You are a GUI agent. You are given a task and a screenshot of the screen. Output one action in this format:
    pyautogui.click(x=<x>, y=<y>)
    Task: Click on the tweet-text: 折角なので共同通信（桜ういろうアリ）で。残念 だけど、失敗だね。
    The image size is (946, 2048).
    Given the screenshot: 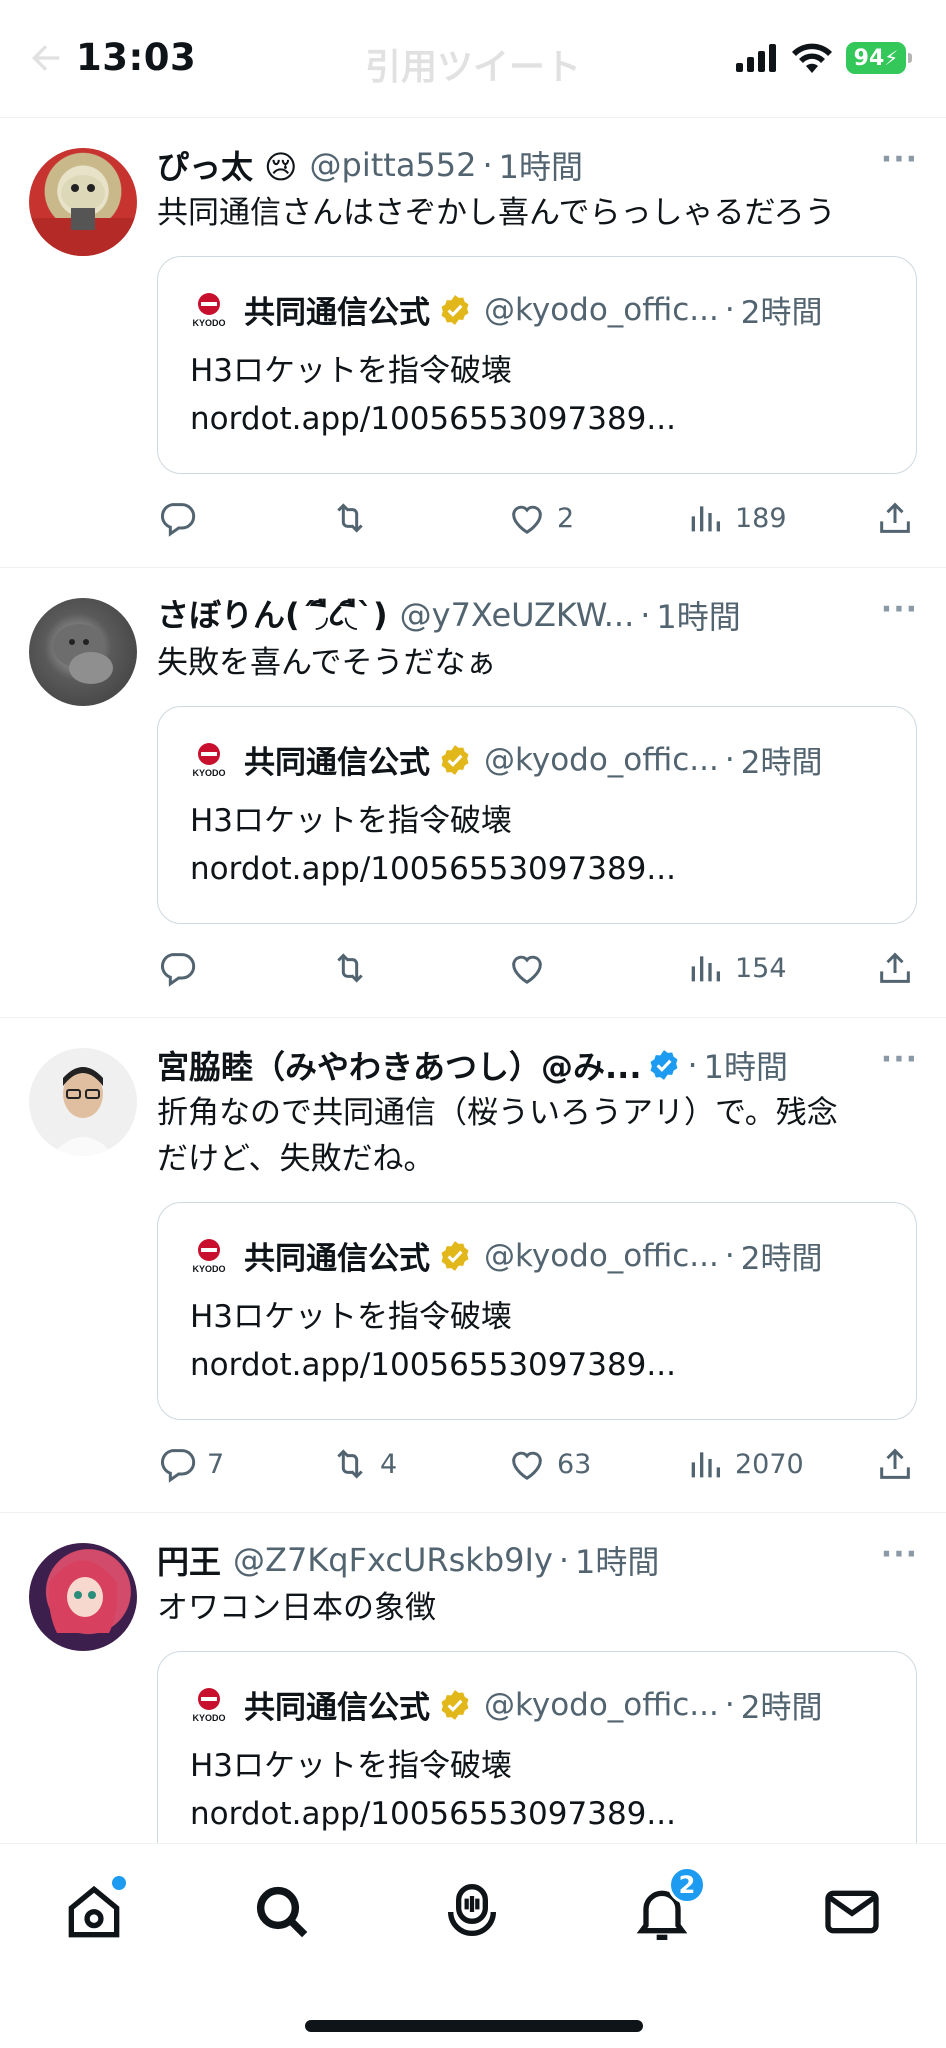 What is the action you would take?
    pyautogui.click(x=537, y=1136)
    